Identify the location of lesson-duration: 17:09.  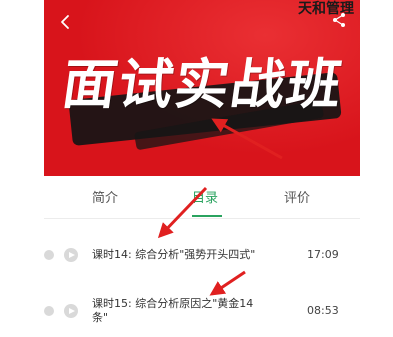
(323, 254).